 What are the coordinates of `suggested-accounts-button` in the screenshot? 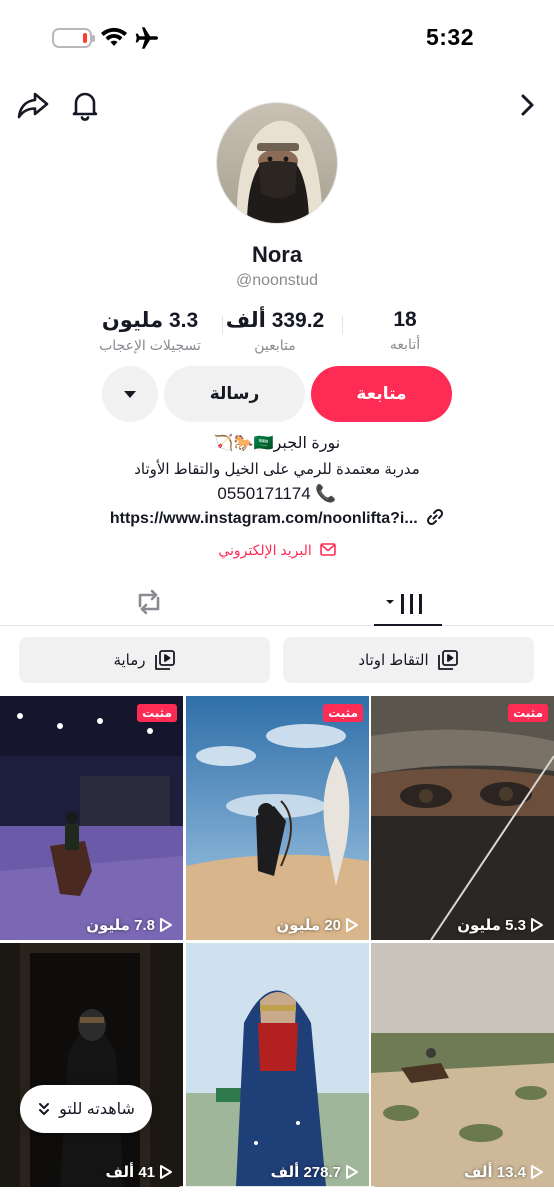 It's located at (130, 394).